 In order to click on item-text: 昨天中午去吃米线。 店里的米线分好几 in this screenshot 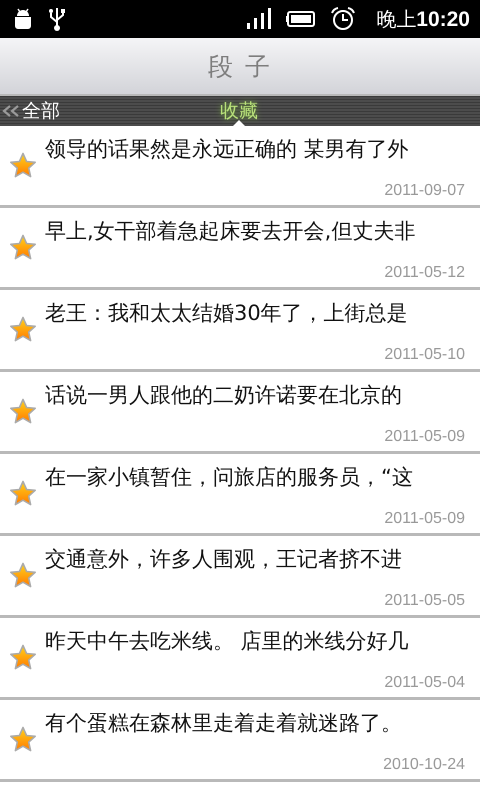, I will do `click(227, 641)`.